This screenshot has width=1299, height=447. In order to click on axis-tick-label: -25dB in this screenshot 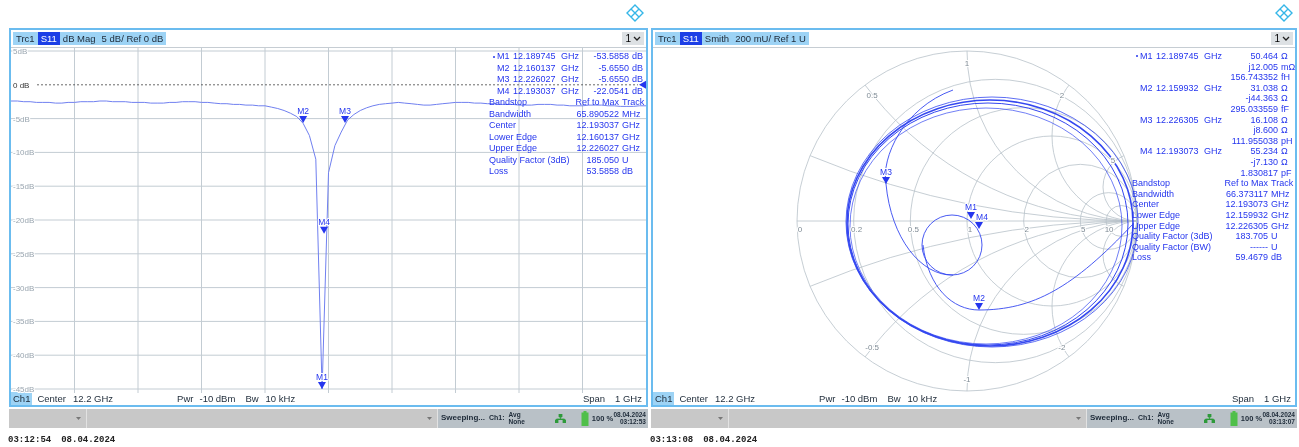, I will do `click(24, 254)`.